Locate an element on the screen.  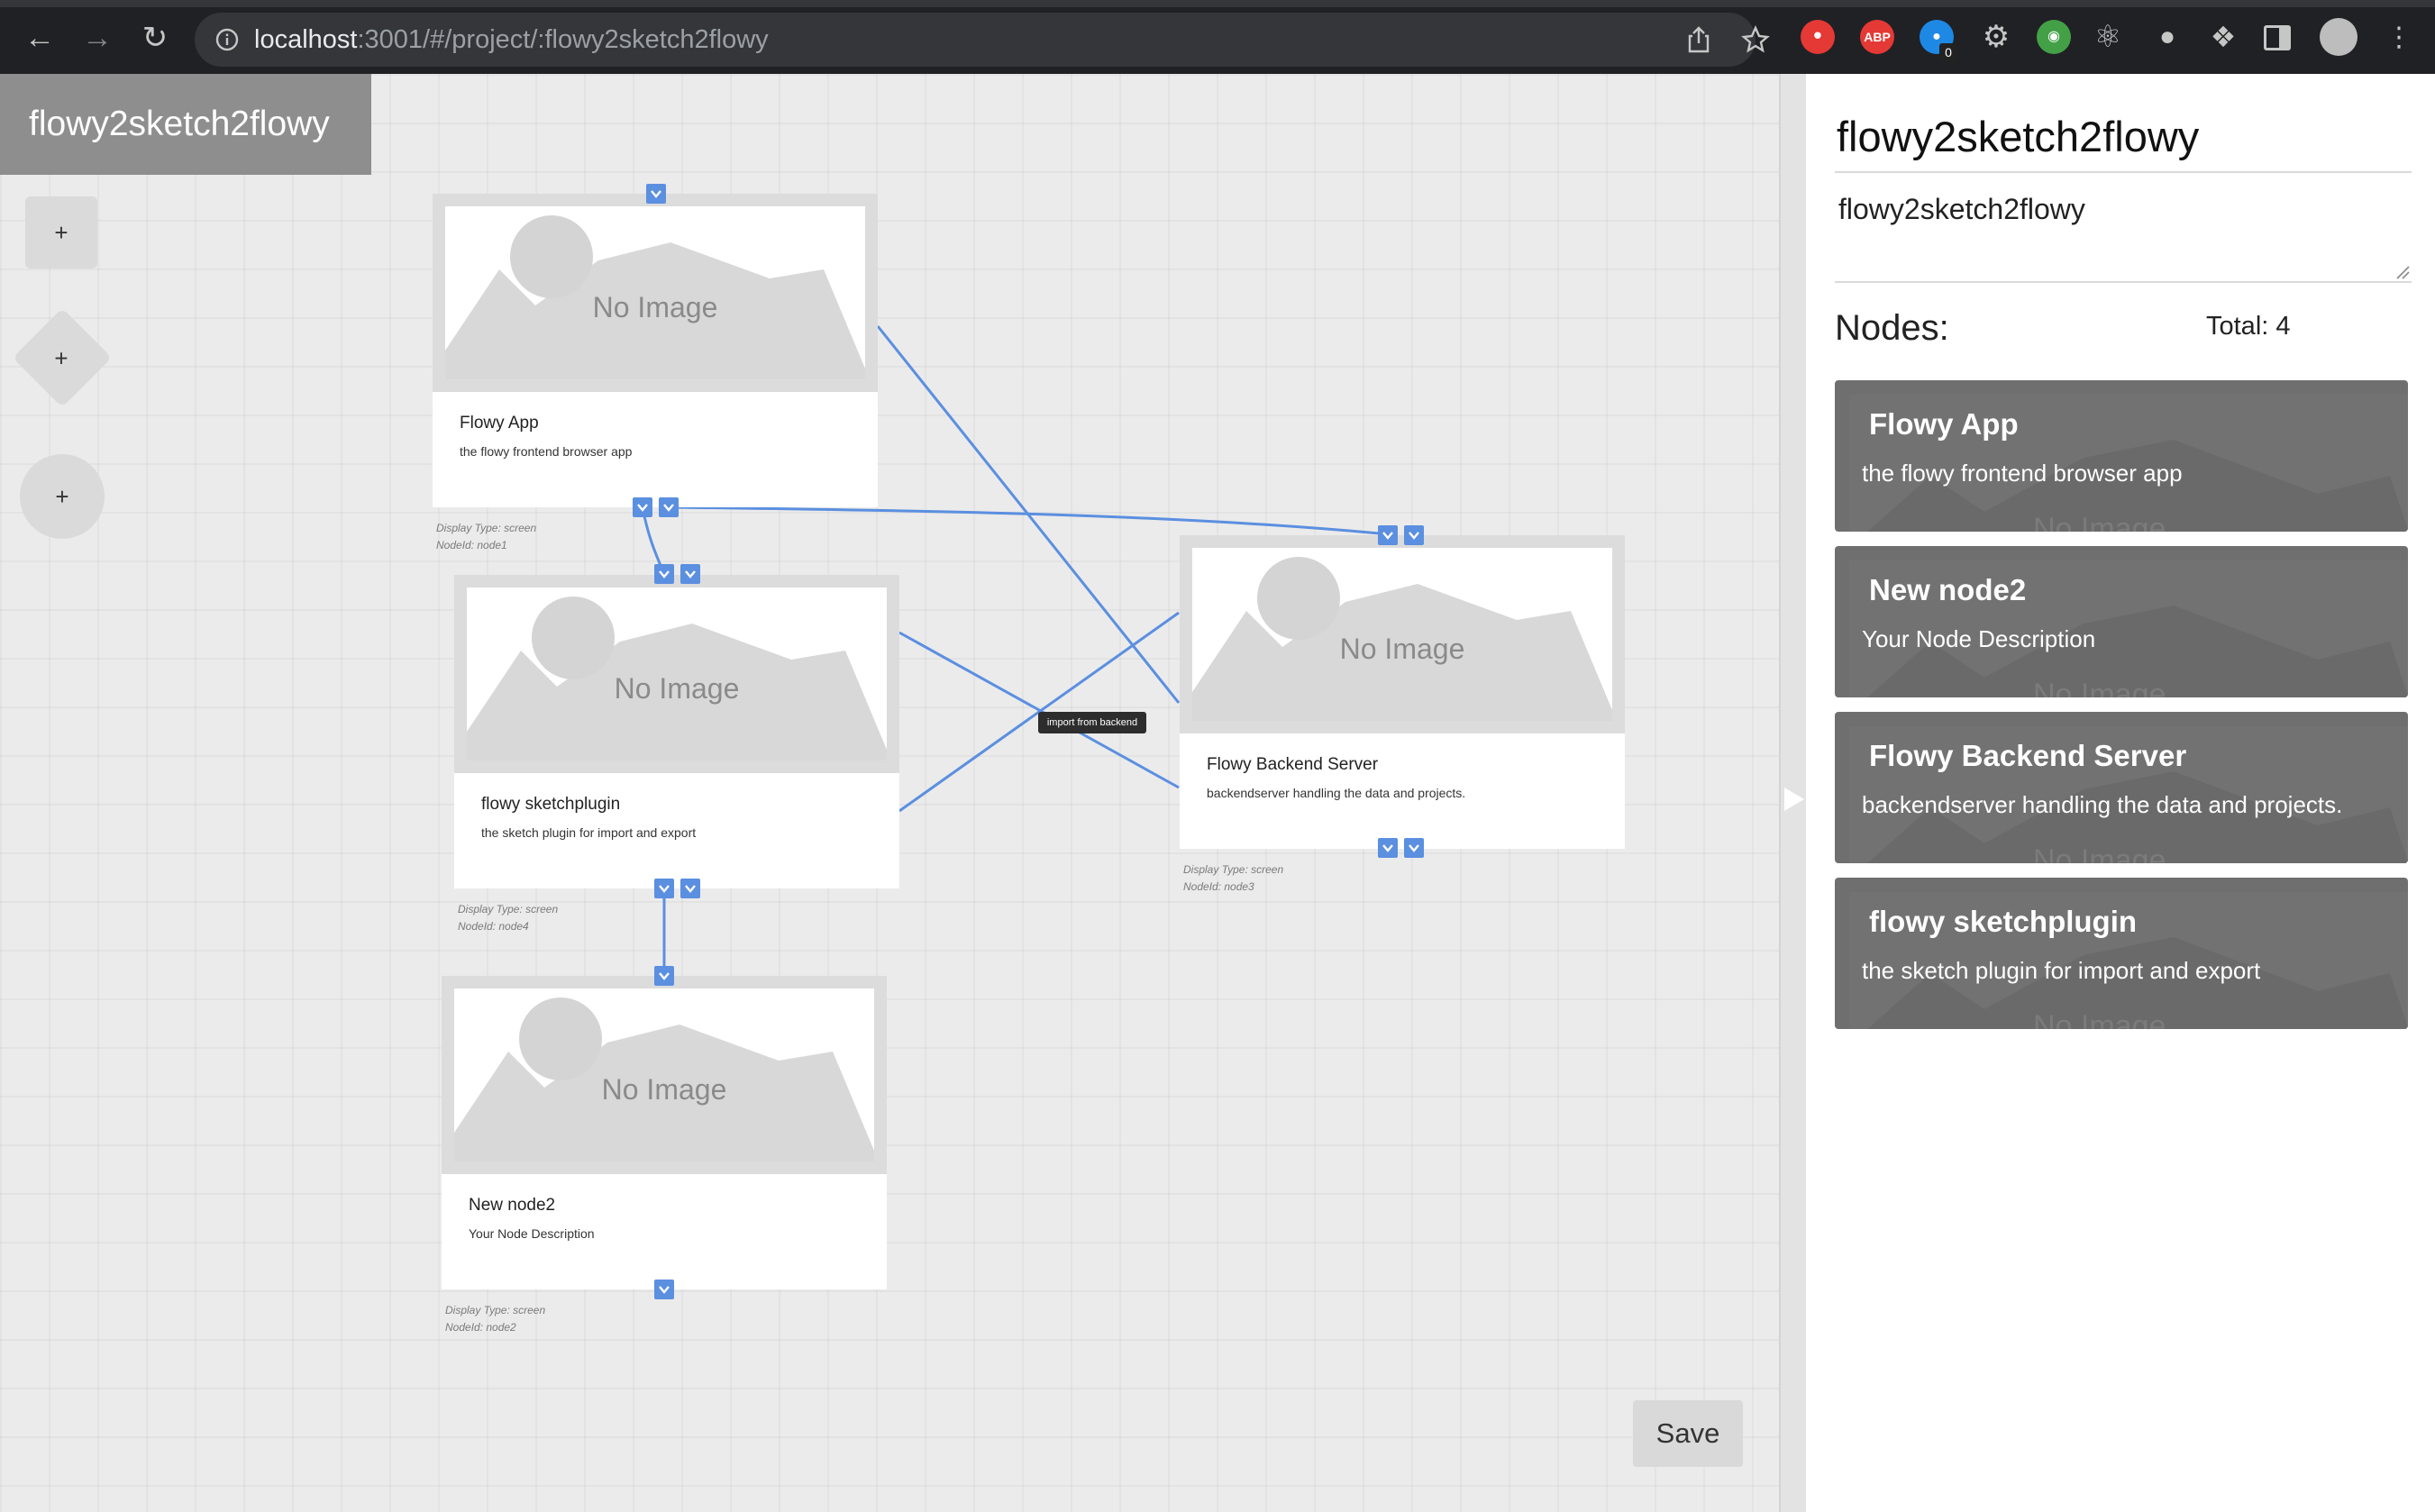
share-icon is located at coordinates (1698, 39).